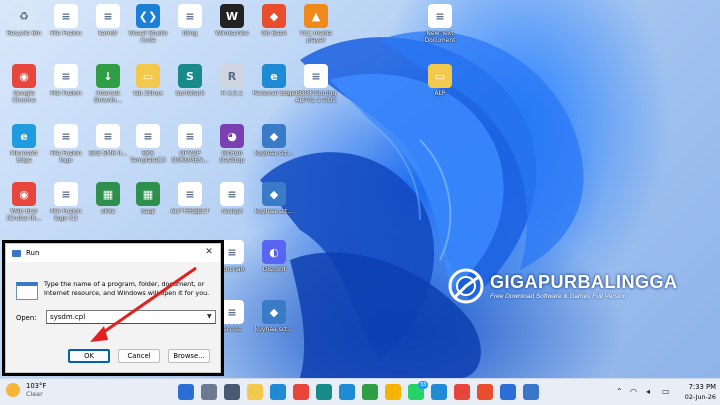 This screenshot has height=405, width=720. I want to click on chevron-down-icon: ▼, so click(209, 316).